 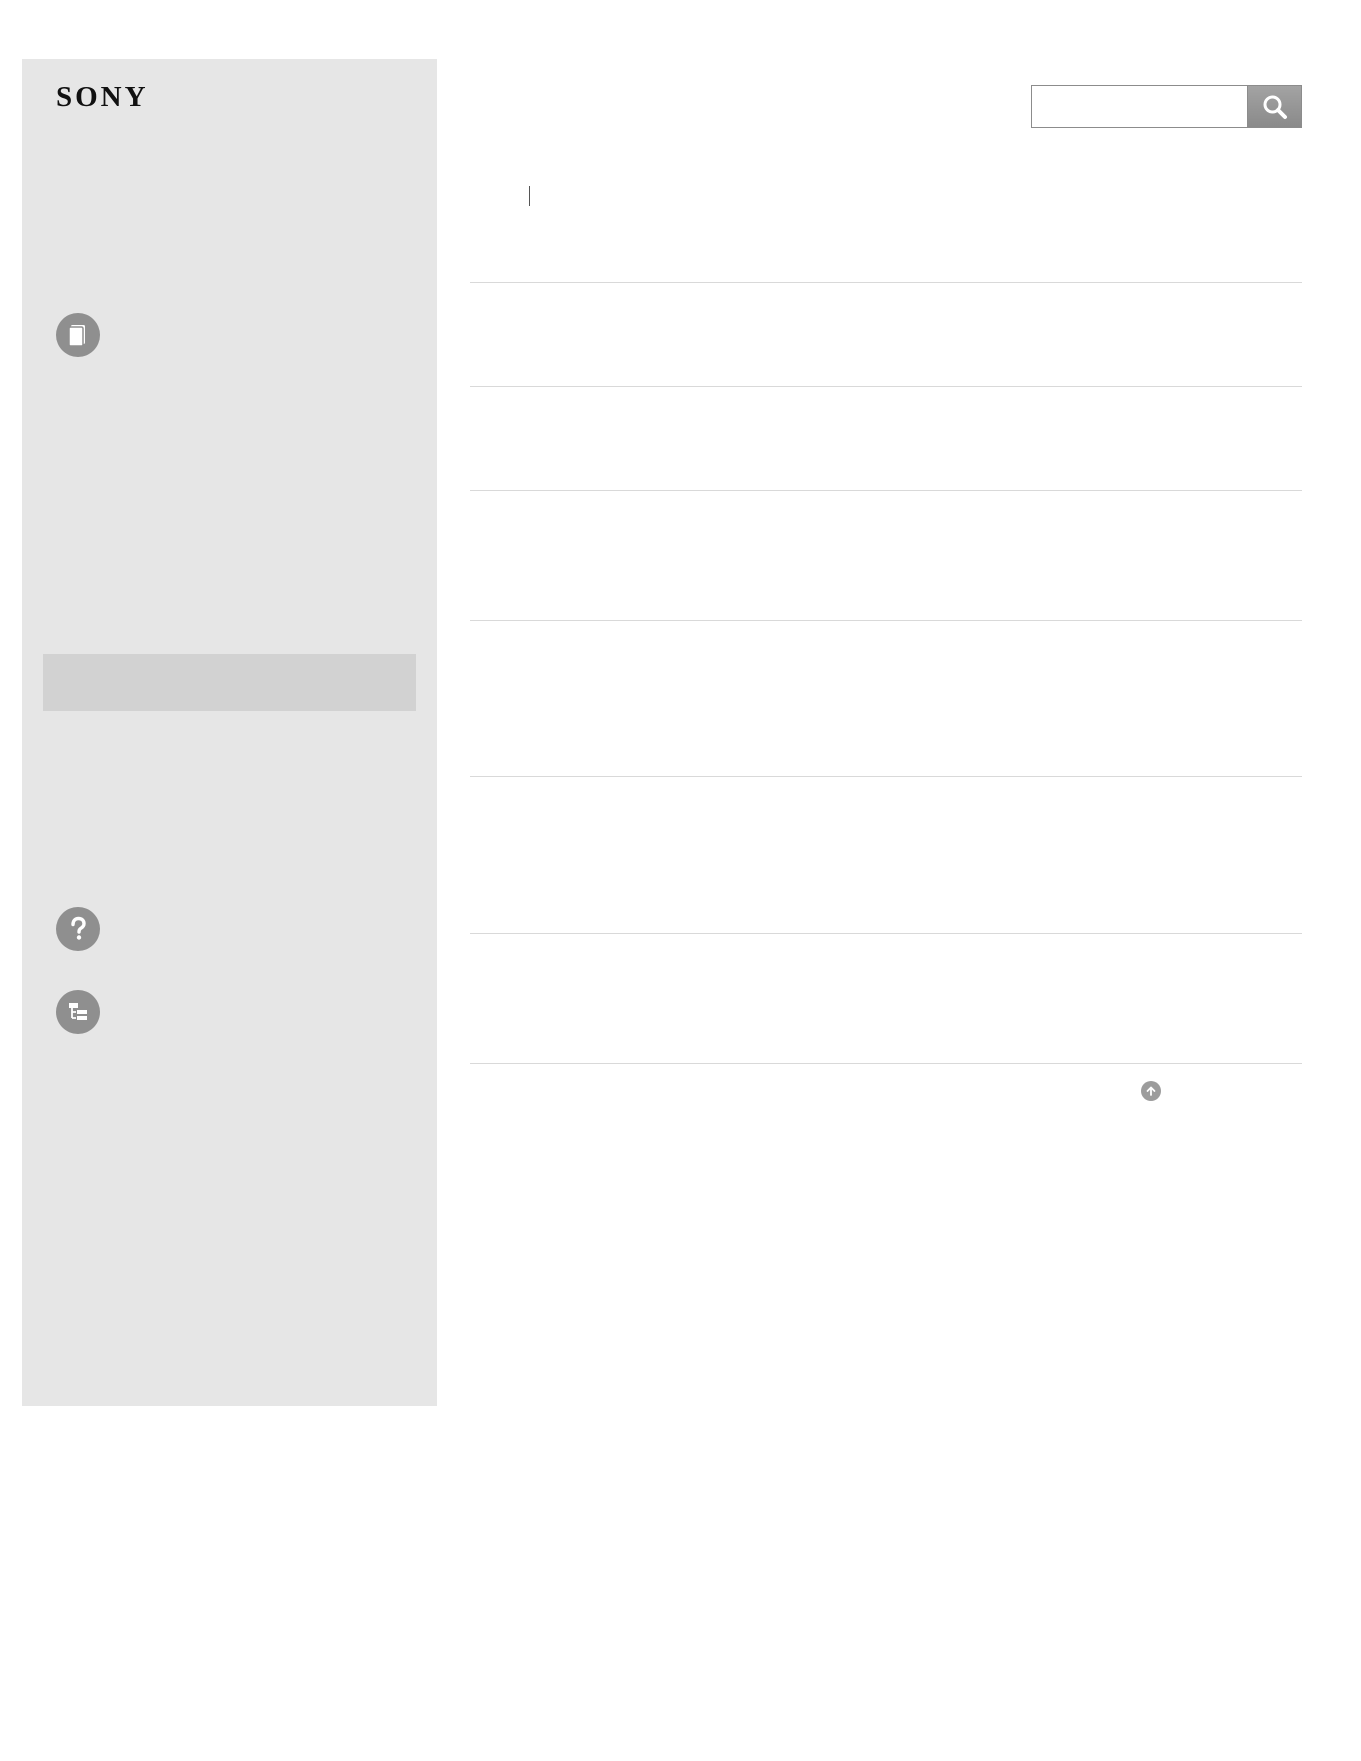 I want to click on breadcrumb-separator, so click(x=529, y=196).